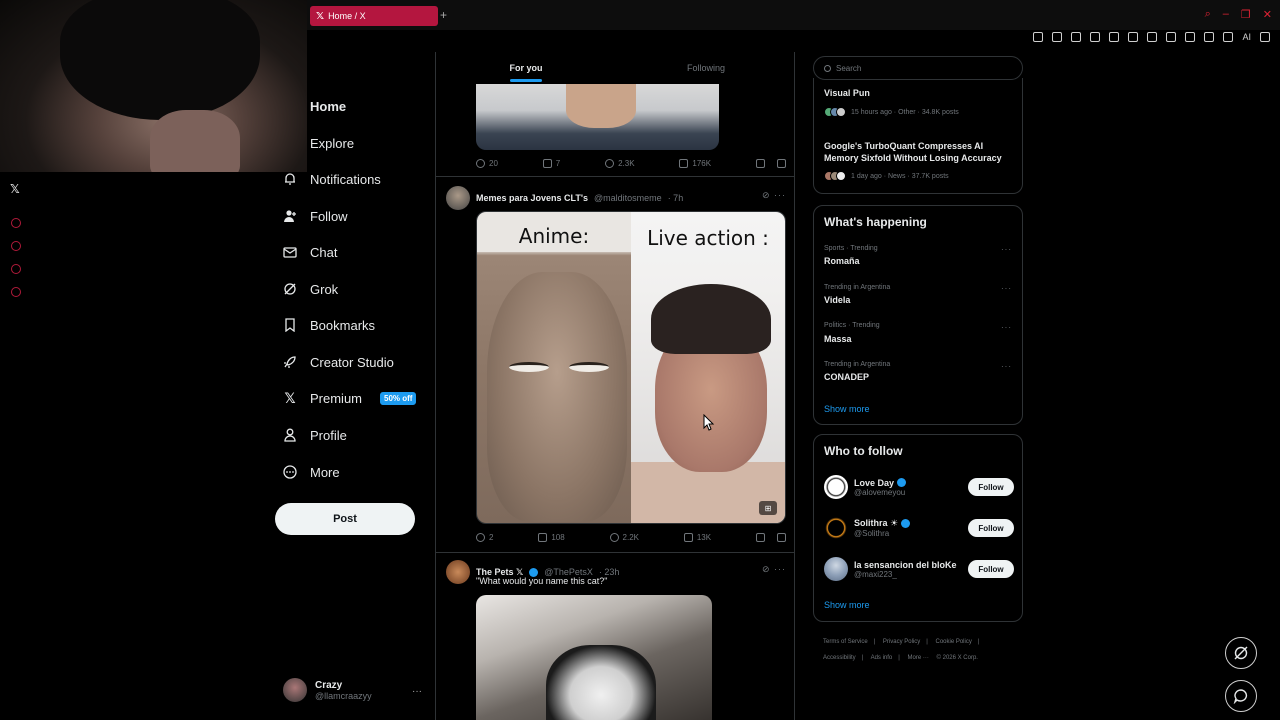 The width and height of the screenshot is (1280, 720). I want to click on trend-name: Romaña, so click(842, 261).